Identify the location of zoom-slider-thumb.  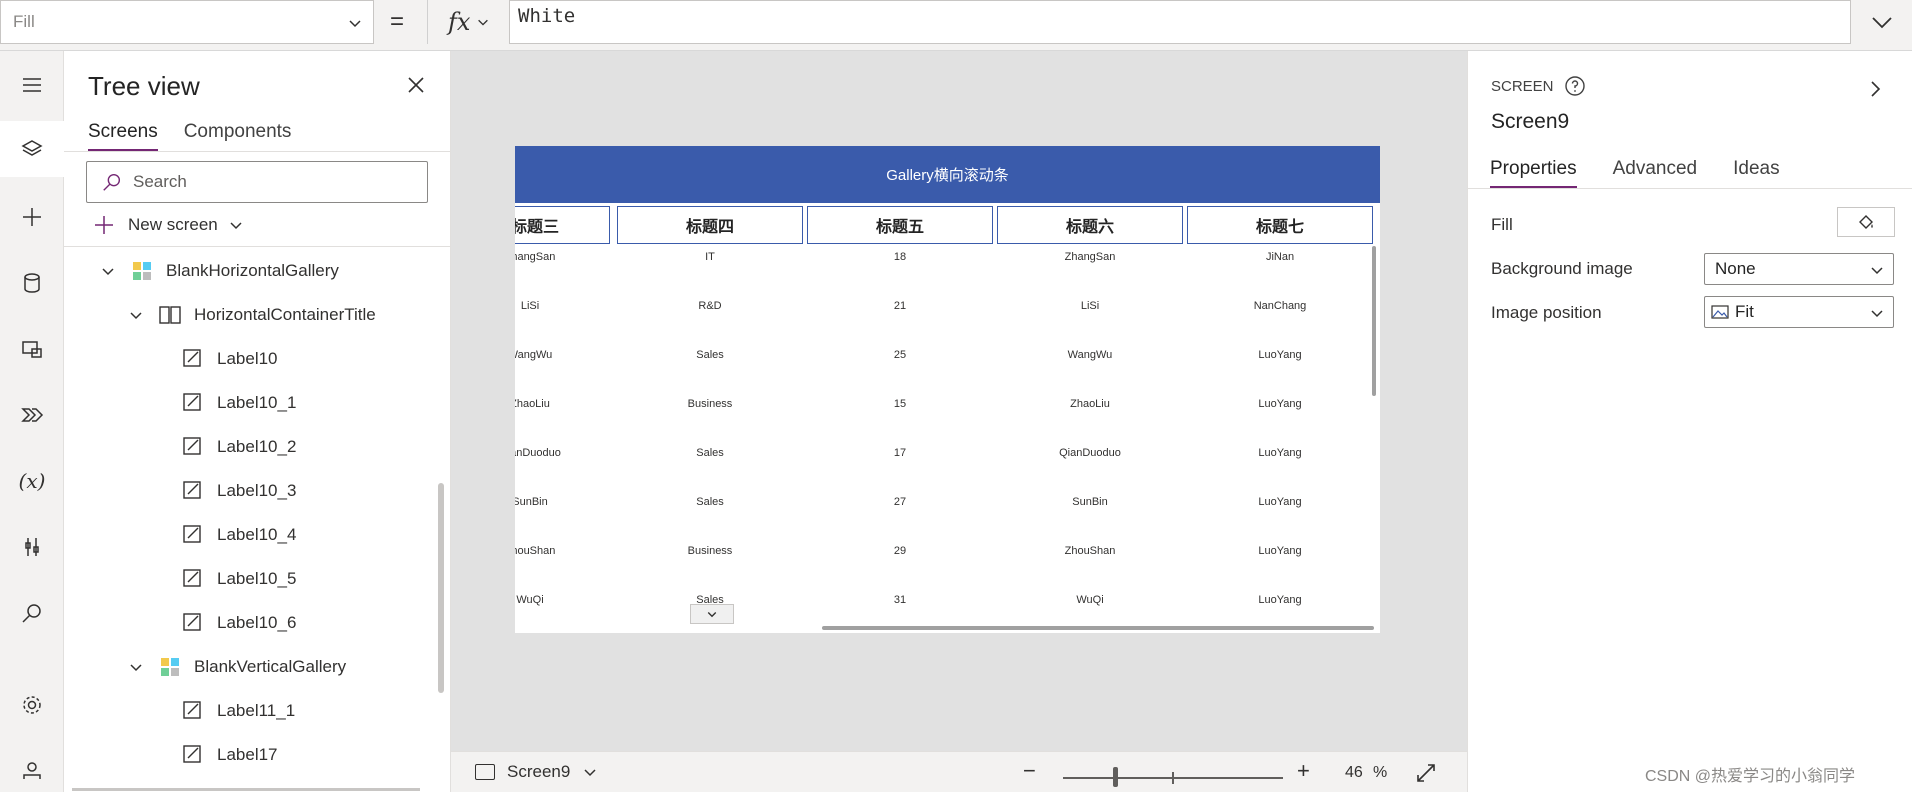
(1115, 777).